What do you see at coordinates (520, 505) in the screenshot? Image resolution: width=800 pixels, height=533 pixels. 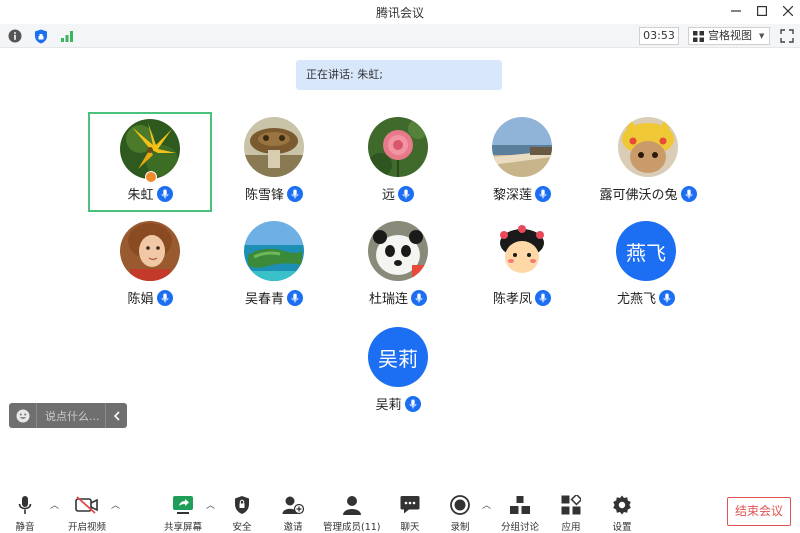 I see `breakout-icon` at bounding box center [520, 505].